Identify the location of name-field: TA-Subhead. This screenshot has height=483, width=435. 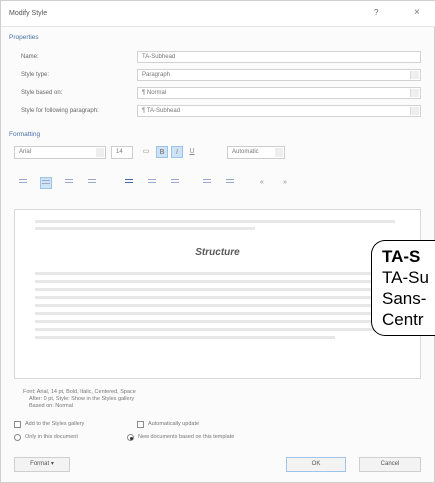
(279, 57).